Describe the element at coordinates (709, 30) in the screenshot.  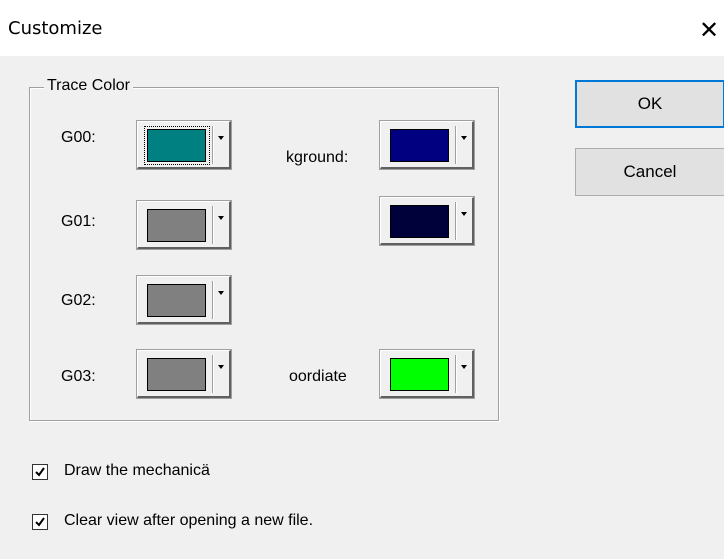
I see `close-icon: ✕` at that location.